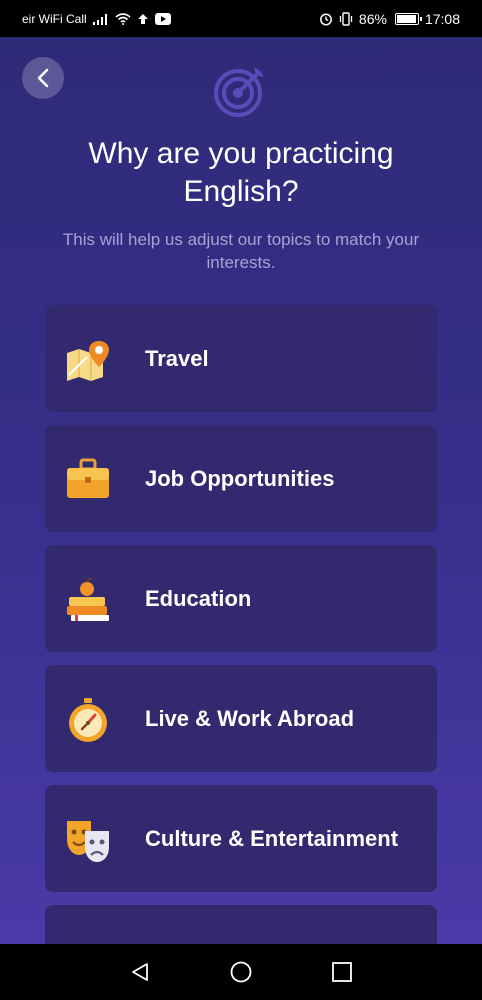  I want to click on alarm-icon, so click(325, 19).